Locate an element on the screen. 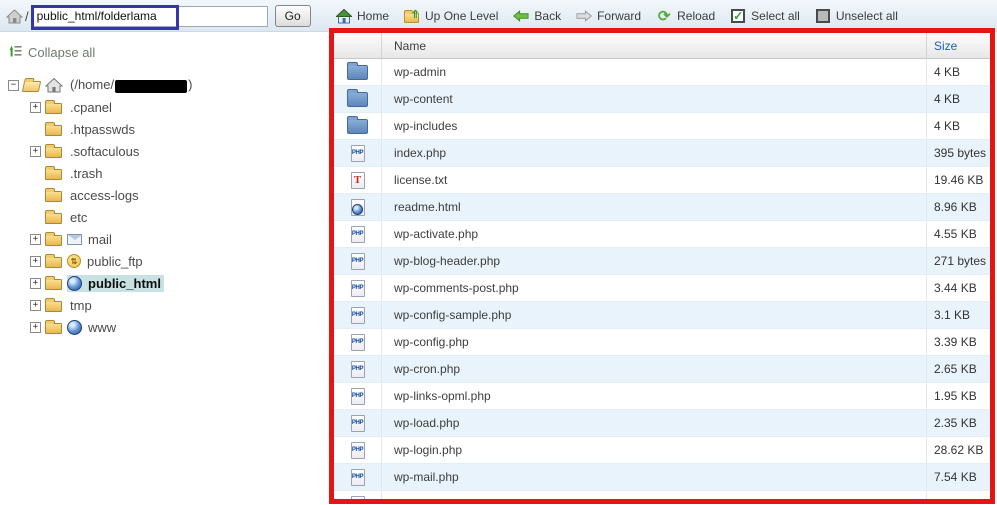 This screenshot has width=997, height=505. file-row-wp-activate.php: wp-activate.php 4.55 KB is located at coordinates (662, 234).